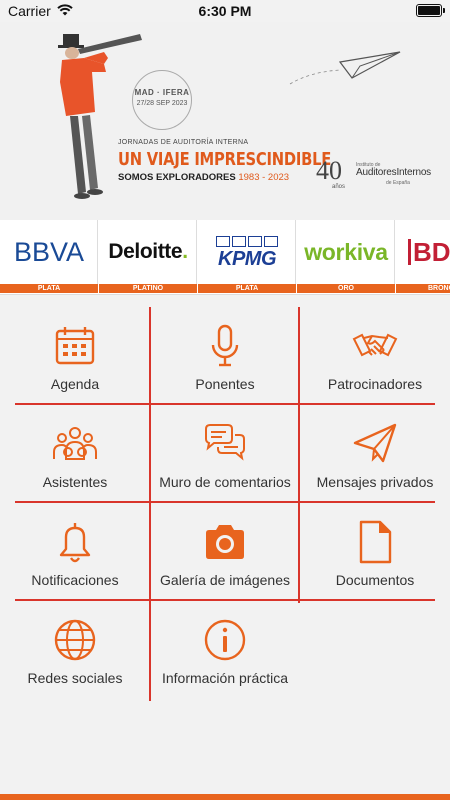 The image size is (450, 800). Describe the element at coordinates (225, 640) in the screenshot. I see `info-icon` at that location.